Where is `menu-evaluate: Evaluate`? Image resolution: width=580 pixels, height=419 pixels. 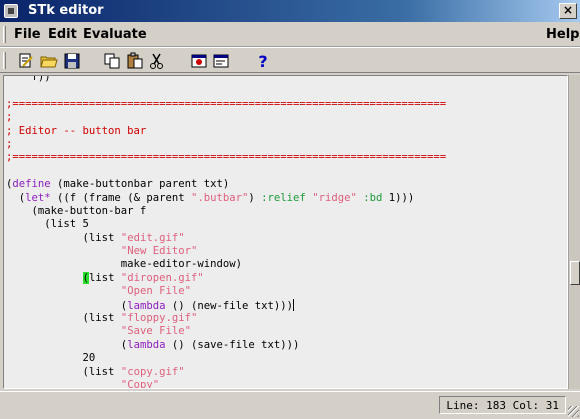 menu-evaluate: Evaluate is located at coordinates (115, 34).